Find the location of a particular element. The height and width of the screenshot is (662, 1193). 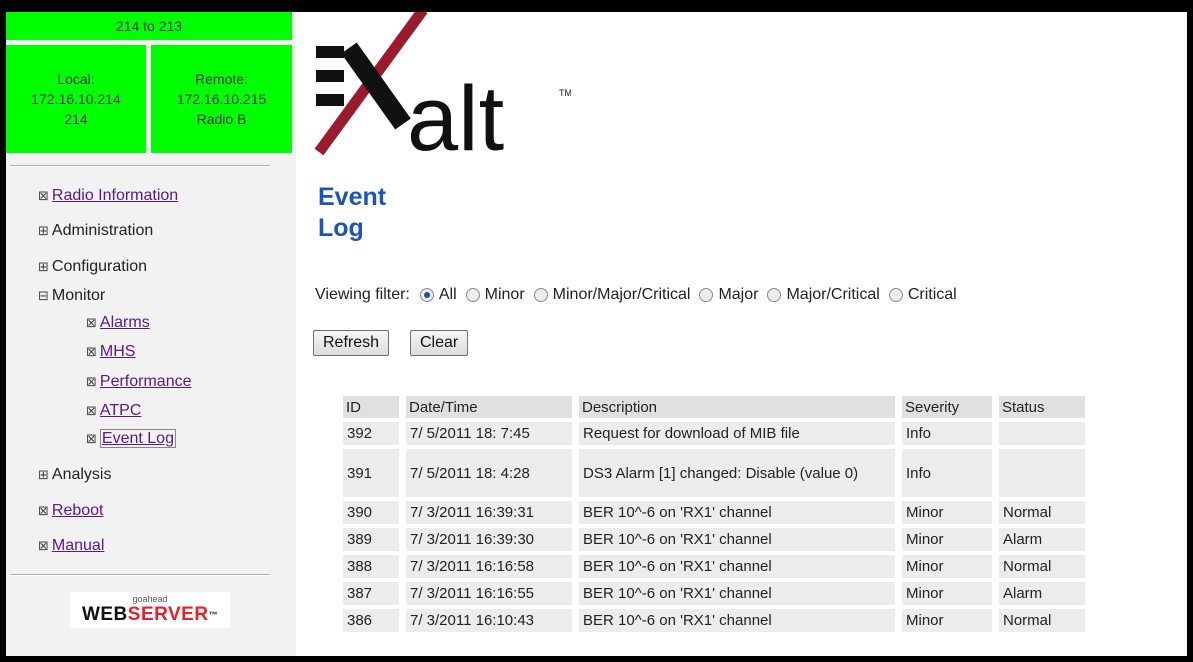

local-label: Local: is located at coordinates (76, 79).